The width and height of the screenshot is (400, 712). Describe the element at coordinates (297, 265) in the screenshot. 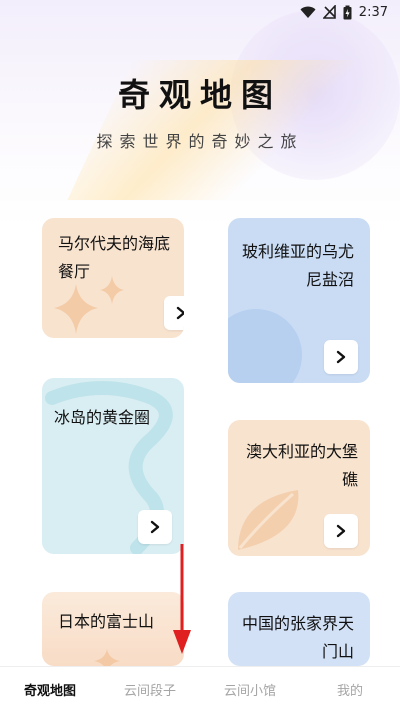

I see `card-title: 玻利维亚的乌尤尼盐沼` at that location.